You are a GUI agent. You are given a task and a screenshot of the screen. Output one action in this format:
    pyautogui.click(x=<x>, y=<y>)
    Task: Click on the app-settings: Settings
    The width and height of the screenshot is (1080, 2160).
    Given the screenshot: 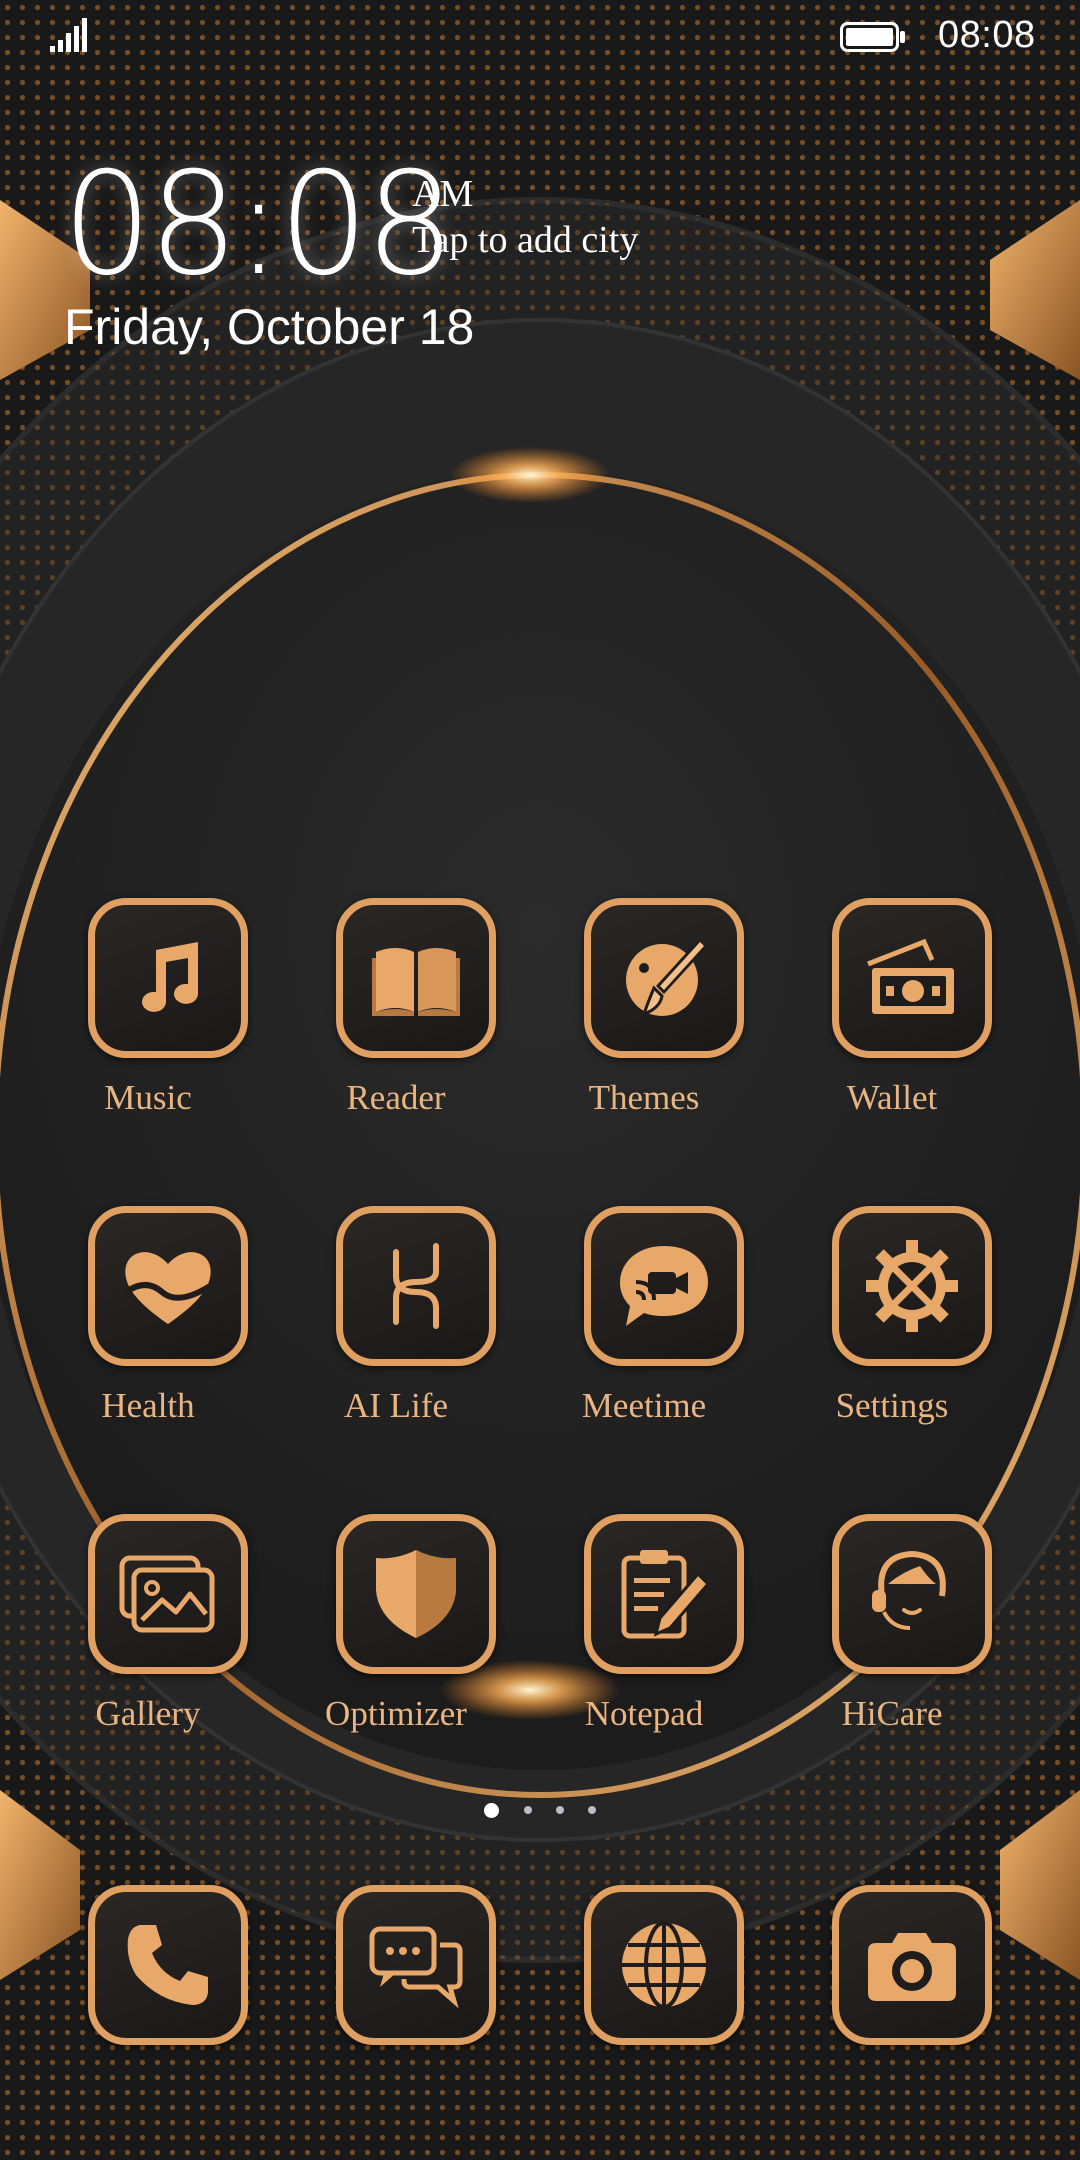 What is the action you would take?
    pyautogui.click(x=892, y=1326)
    